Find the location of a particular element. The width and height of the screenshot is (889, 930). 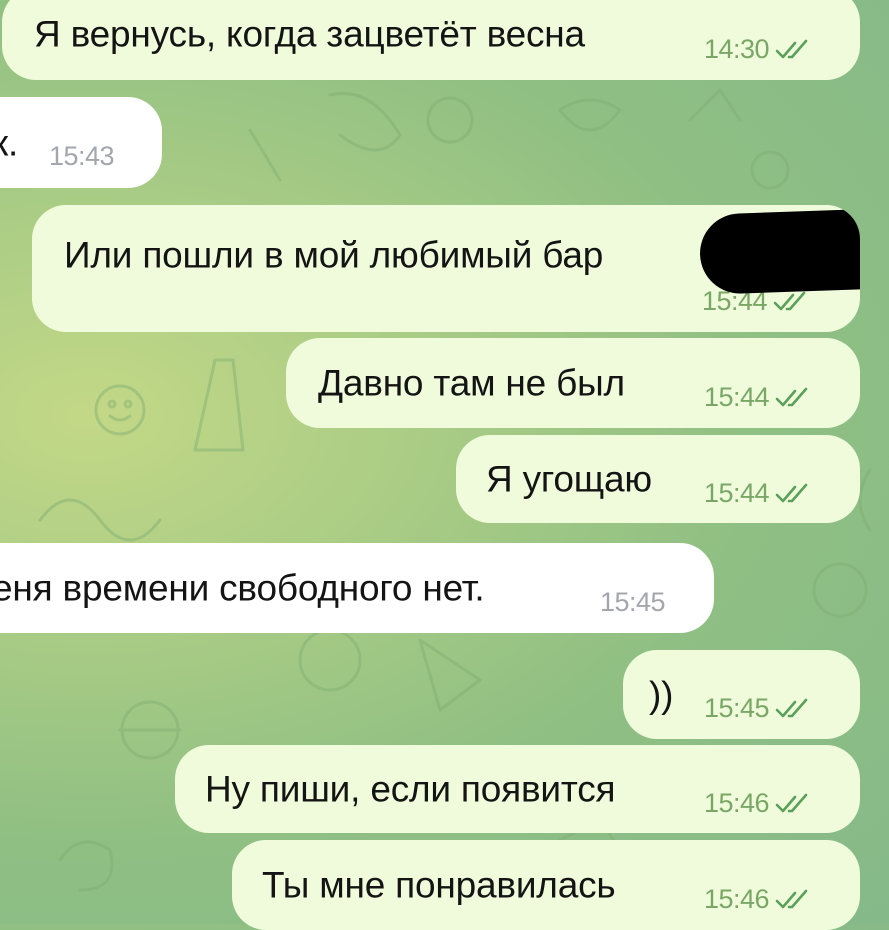

message-text: Или пошли в мой любимый бар is located at coordinates (334, 255).